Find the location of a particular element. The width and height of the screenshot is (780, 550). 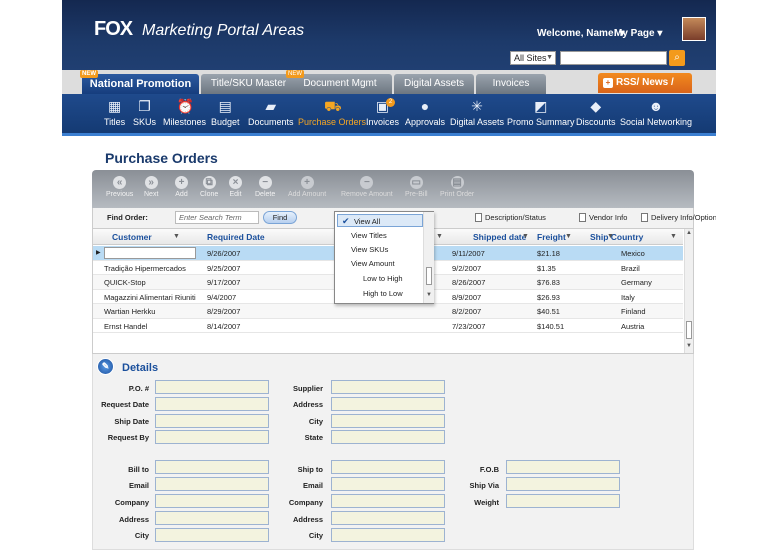

ship-email-field is located at coordinates (388, 484).